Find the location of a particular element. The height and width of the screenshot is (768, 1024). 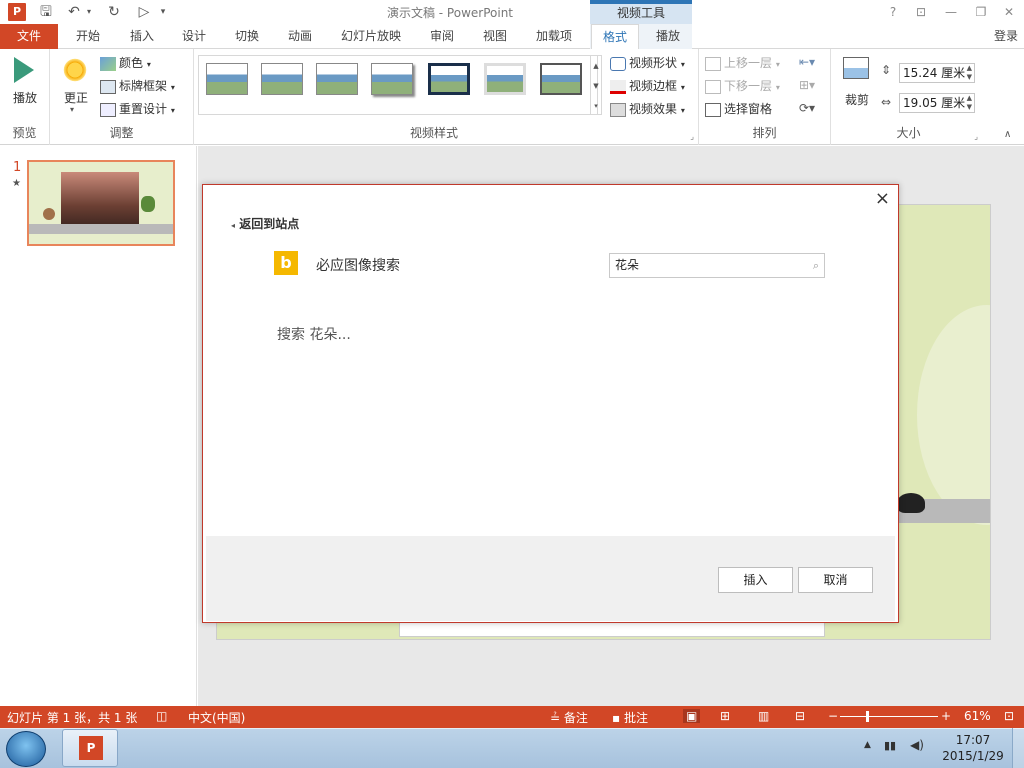

reset-design-button: 重置设计 ▾ is located at coordinates (137, 109).